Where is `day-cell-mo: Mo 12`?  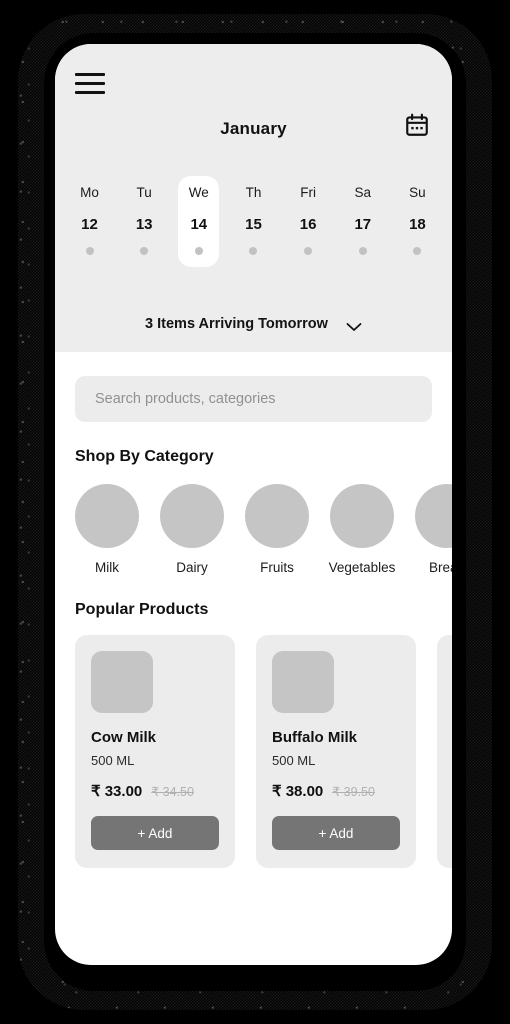 day-cell-mo: Mo 12 is located at coordinates (89, 221).